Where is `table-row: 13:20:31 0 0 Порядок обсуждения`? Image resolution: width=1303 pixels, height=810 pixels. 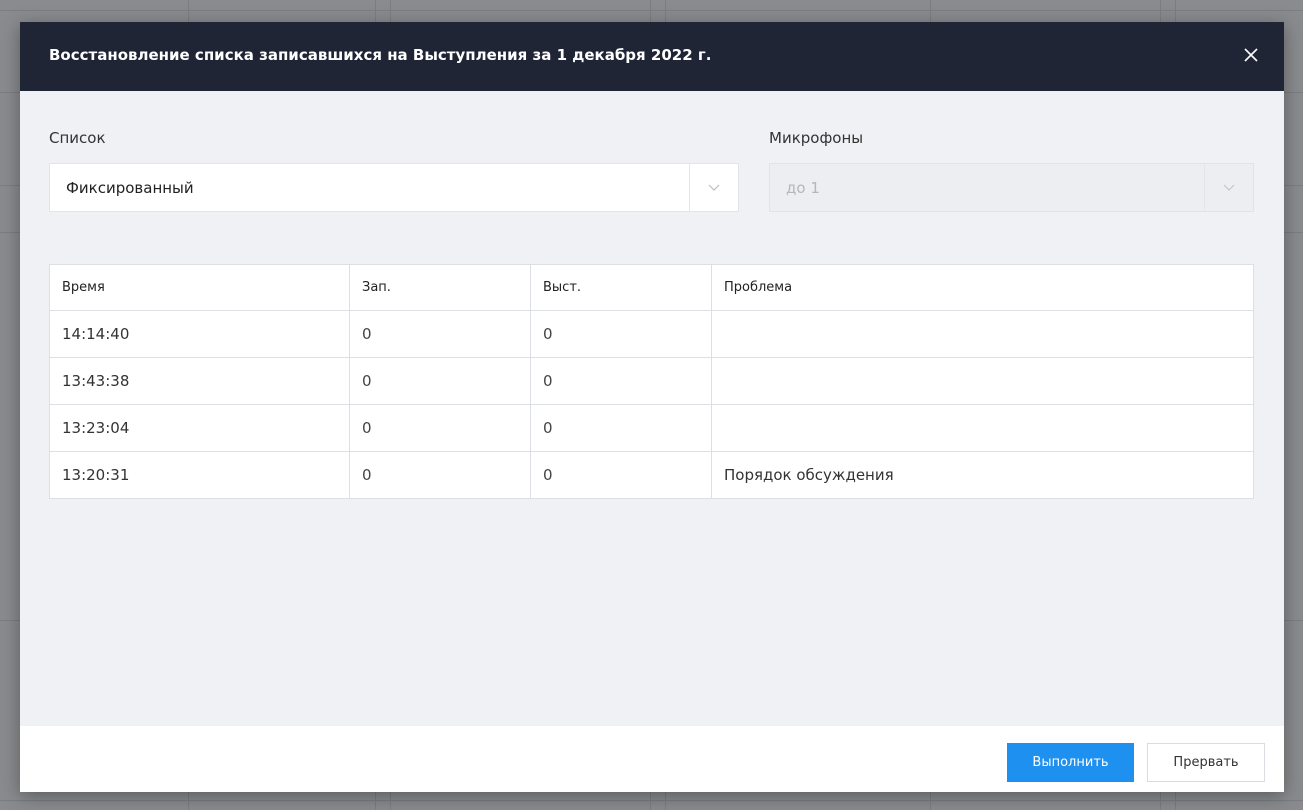
table-row: 13:20:31 0 0 Порядок обсуждения is located at coordinates (651, 475).